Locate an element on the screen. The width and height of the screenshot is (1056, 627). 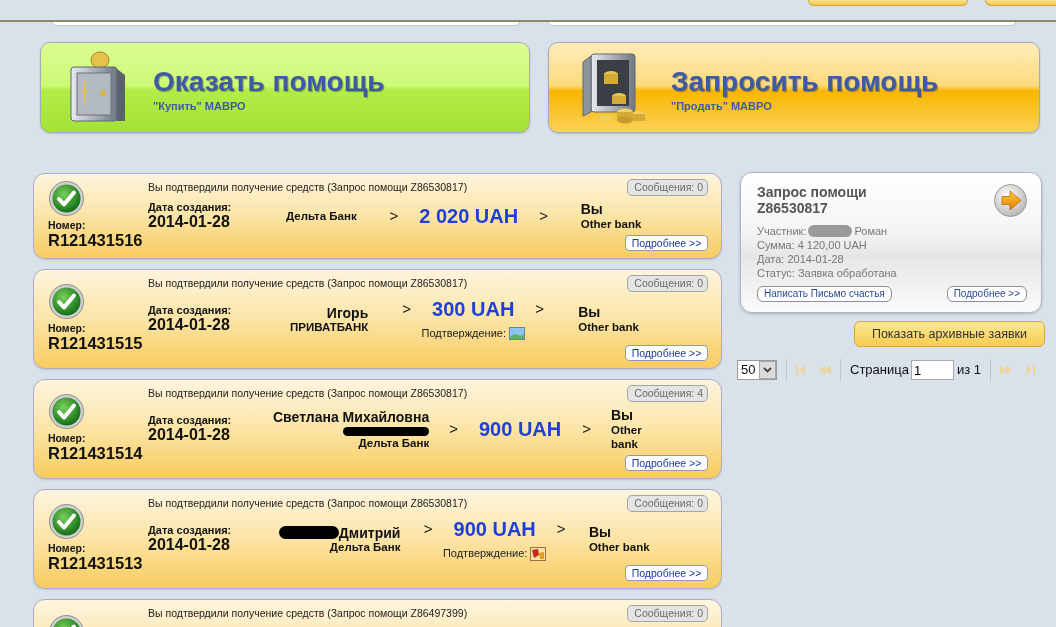
participant-name: Роман is located at coordinates (871, 231).